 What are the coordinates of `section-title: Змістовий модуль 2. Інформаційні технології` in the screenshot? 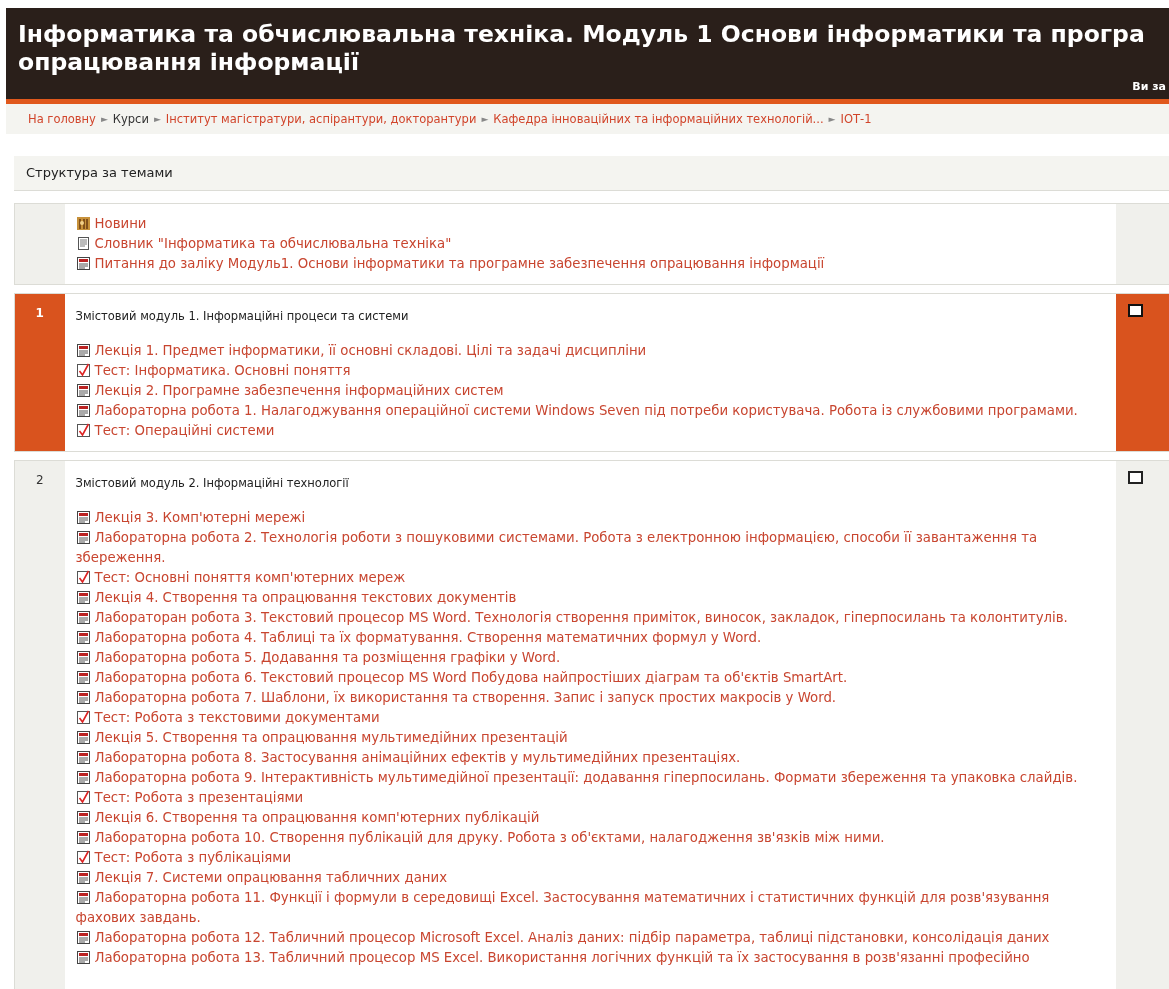 It's located at (212, 483).